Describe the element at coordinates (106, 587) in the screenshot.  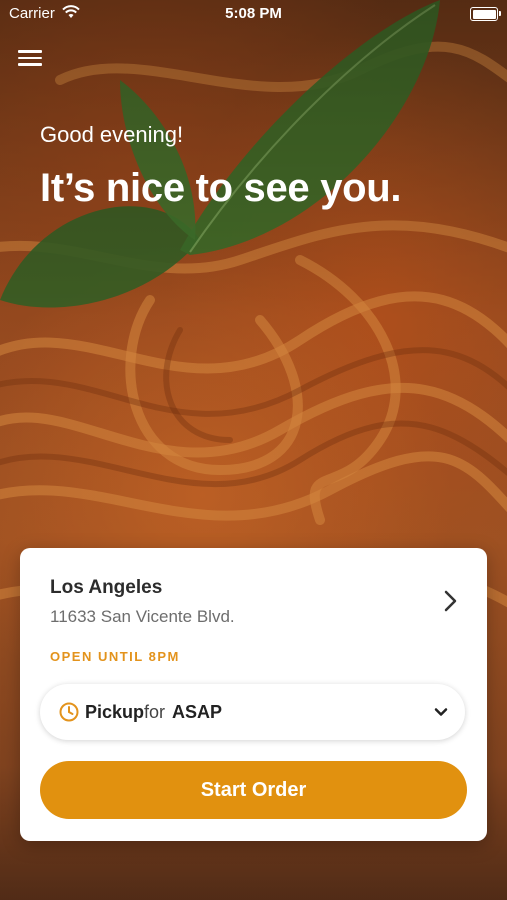
I see `location-name: Los Angeles` at that location.